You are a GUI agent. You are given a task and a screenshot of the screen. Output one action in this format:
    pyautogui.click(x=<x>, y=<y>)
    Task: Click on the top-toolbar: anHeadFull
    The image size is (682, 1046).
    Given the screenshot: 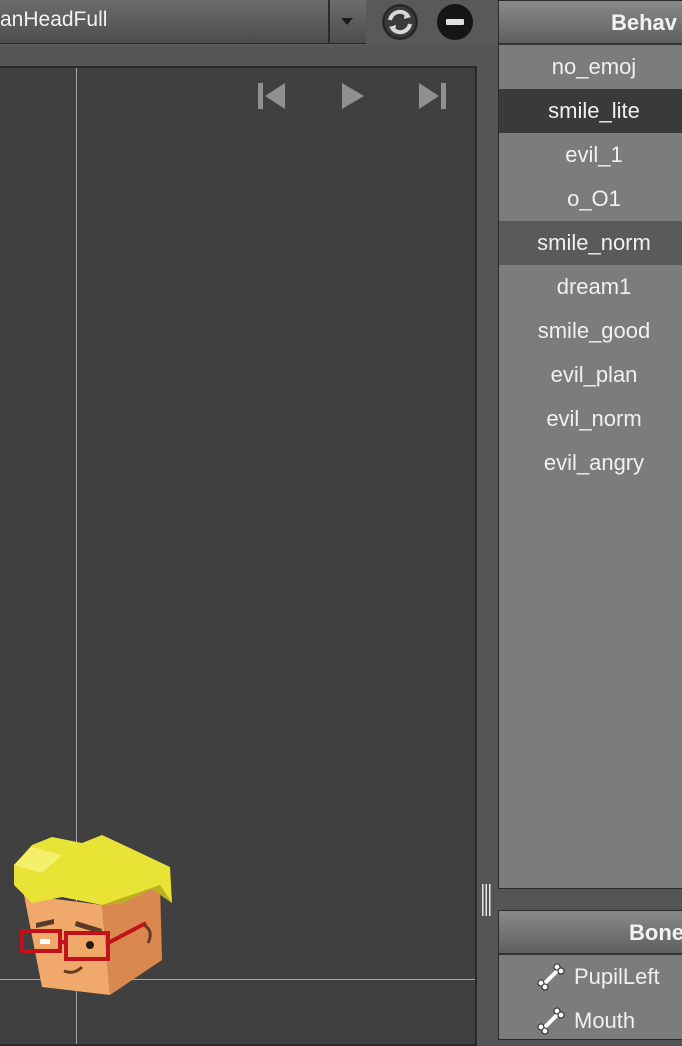 What is the action you would take?
    pyautogui.click(x=249, y=23)
    